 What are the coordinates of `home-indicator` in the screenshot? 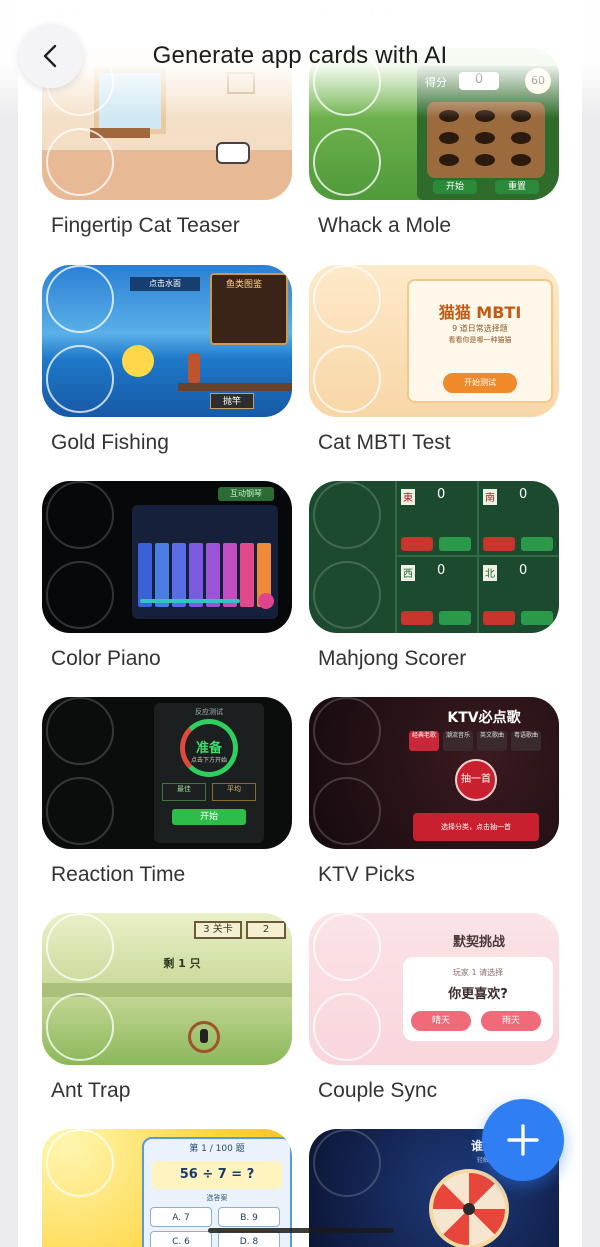 It's located at (301, 1230).